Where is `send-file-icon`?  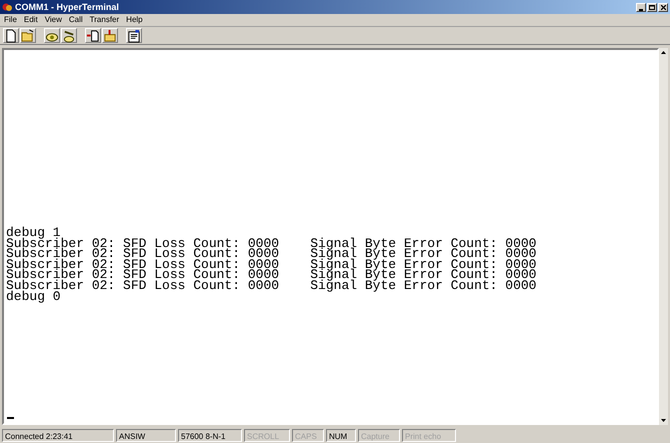 send-file-icon is located at coordinates (93, 35).